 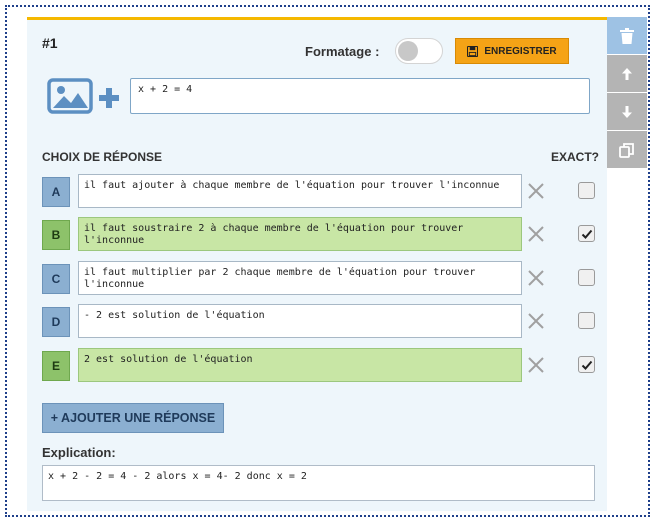 I want to click on question-number: #1, so click(x=50, y=43).